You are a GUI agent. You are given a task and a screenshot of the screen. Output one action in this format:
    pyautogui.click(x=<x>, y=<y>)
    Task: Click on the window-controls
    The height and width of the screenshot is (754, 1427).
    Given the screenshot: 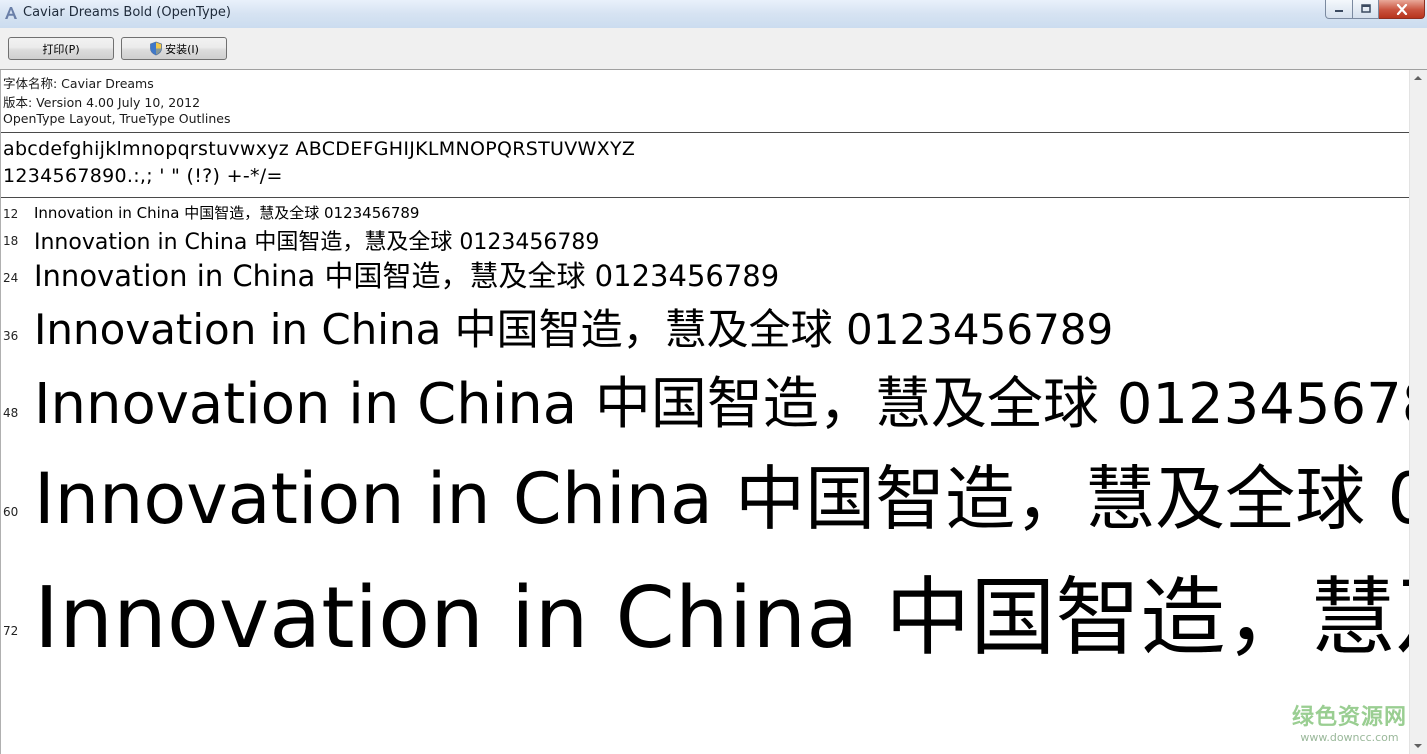 What is the action you would take?
    pyautogui.click(x=1375, y=10)
    